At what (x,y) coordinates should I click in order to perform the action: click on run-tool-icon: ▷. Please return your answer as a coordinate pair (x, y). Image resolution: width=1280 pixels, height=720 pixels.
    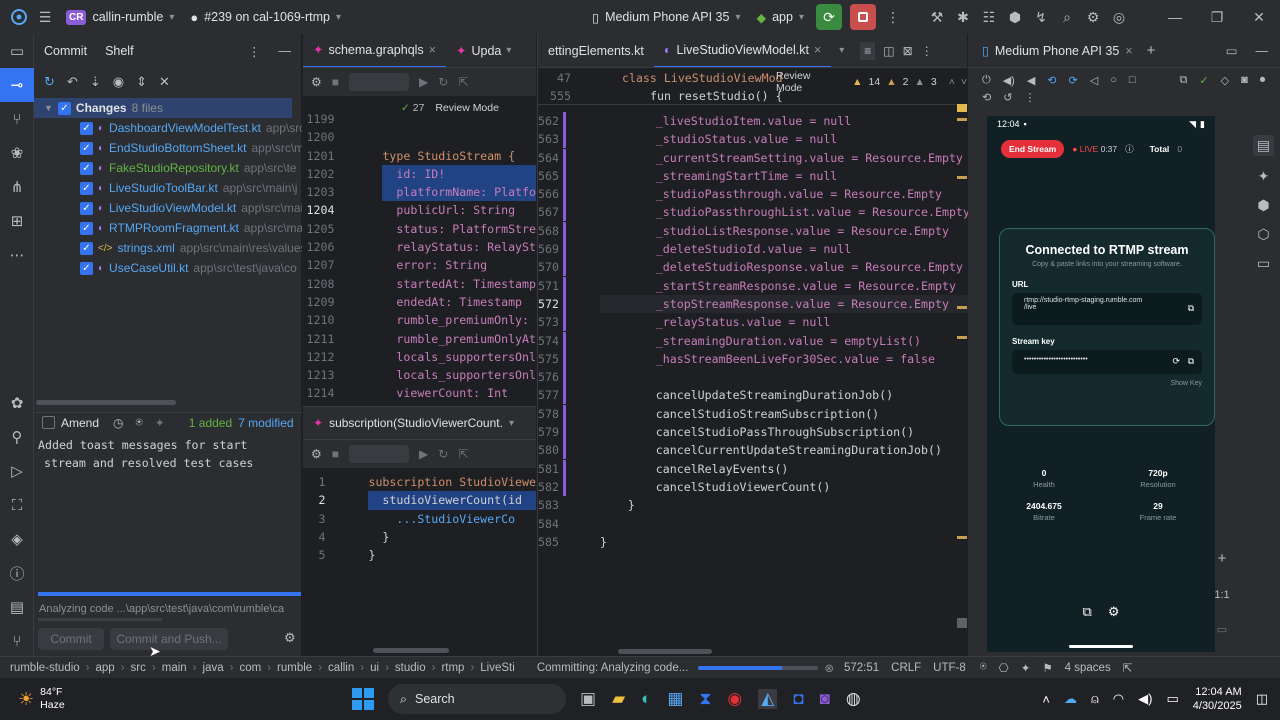
    Looking at the image, I should click on (17, 471).